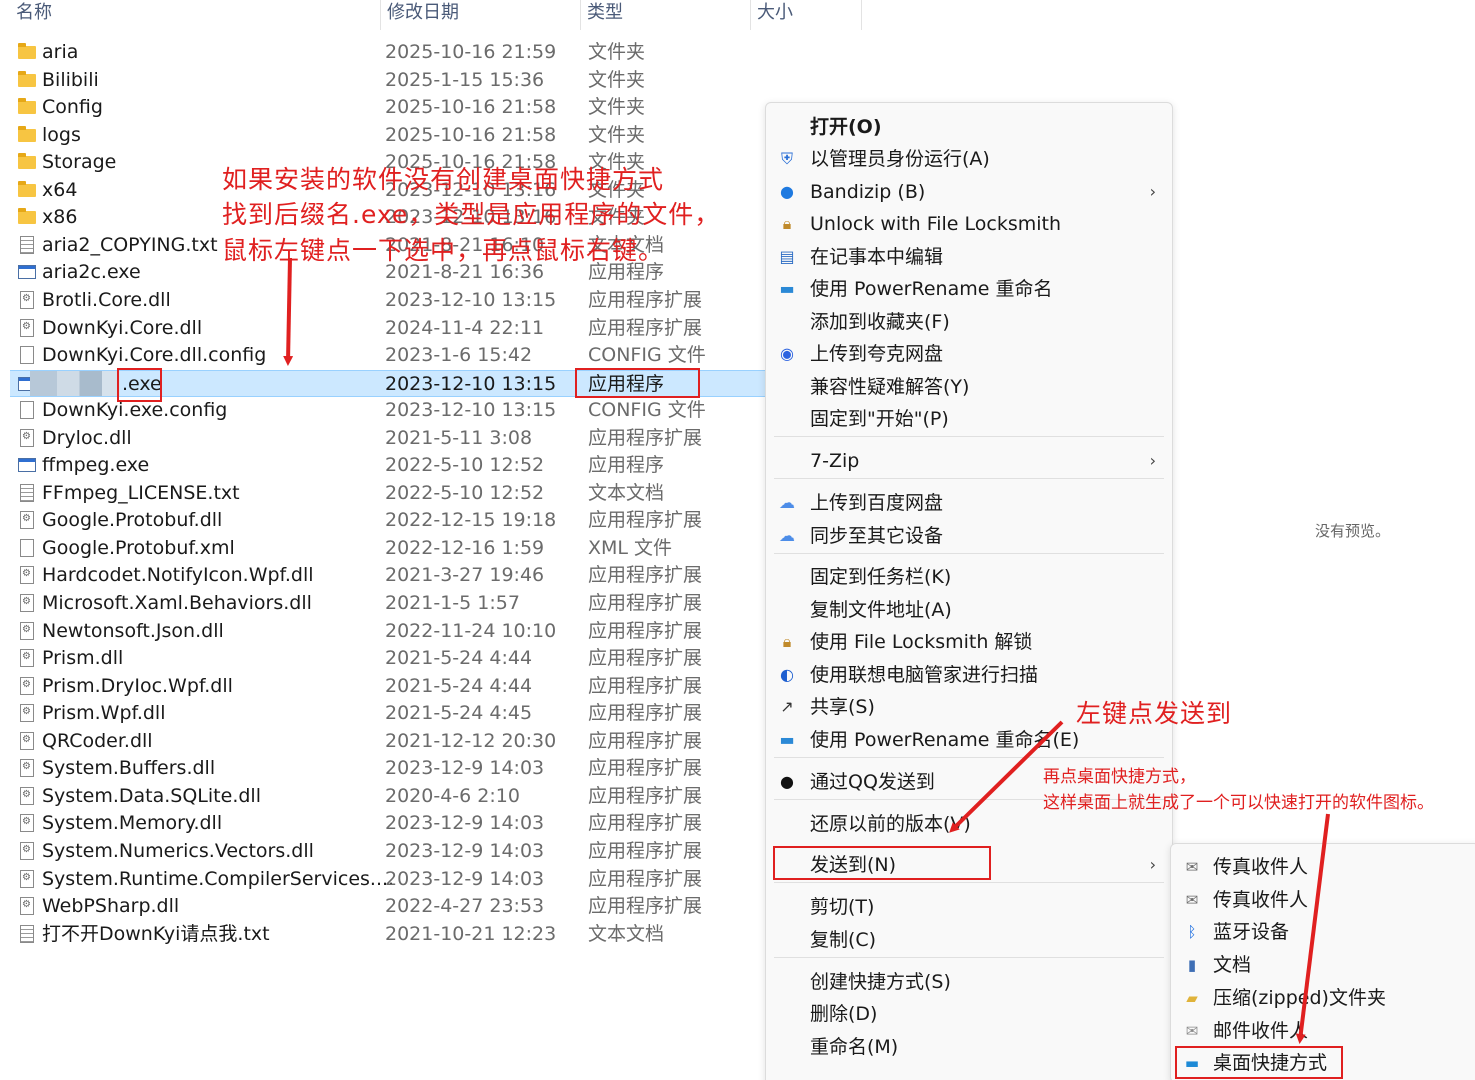 The image size is (1475, 1080). I want to click on arrow-to-send-to, so click(1006, 776).